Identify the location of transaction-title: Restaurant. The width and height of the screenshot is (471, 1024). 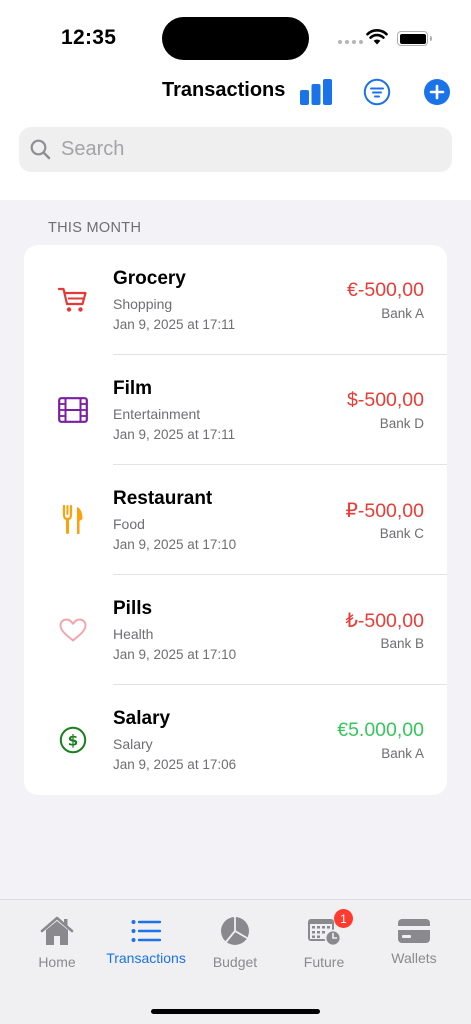
(163, 498).